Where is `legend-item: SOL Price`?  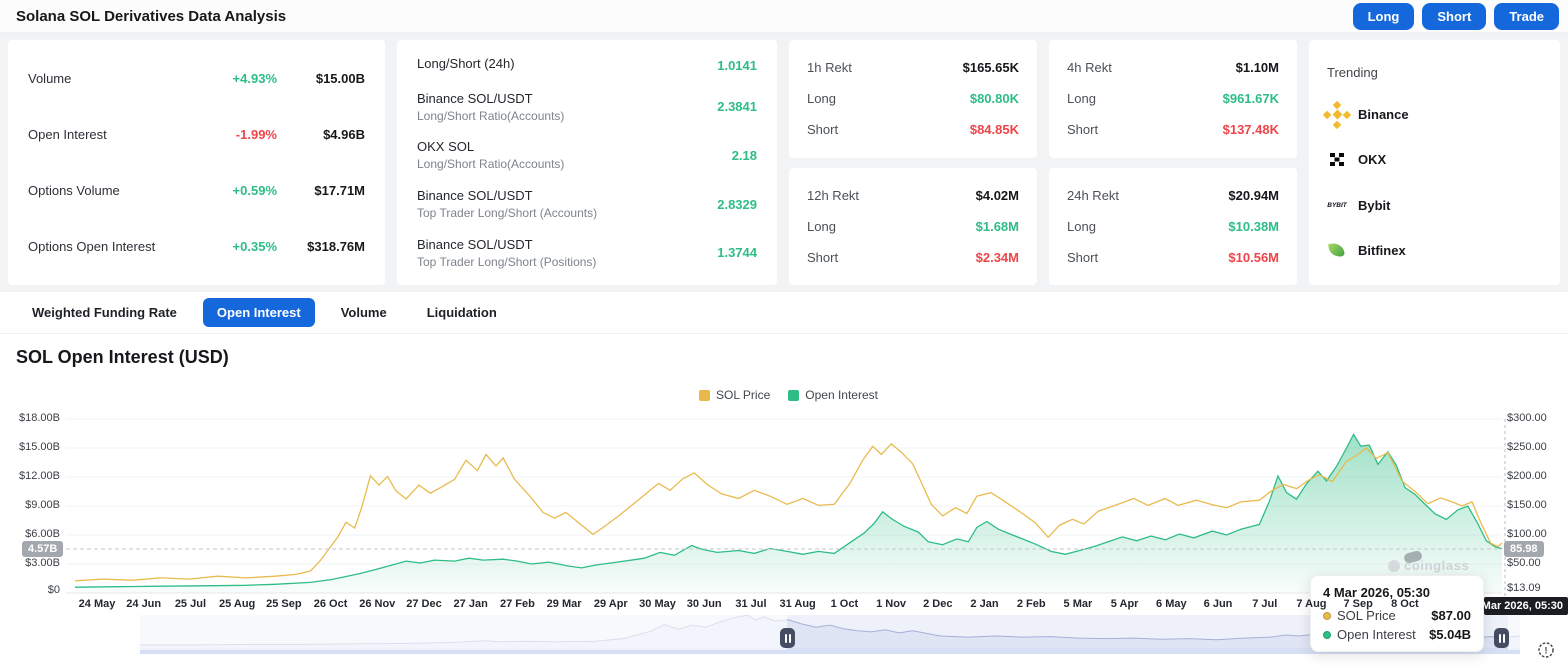
legend-item: SOL Price is located at coordinates (734, 395).